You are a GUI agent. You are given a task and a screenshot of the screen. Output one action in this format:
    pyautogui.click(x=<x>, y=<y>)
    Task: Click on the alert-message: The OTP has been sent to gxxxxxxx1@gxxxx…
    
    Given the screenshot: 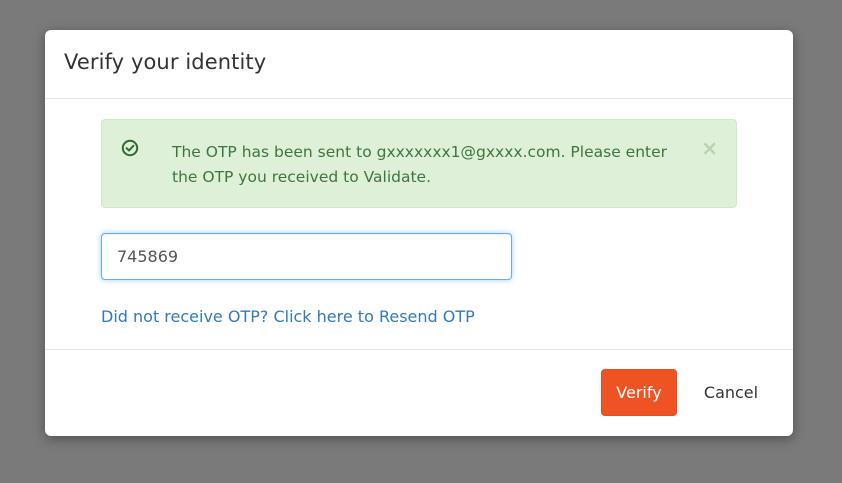 What is the action you would take?
    pyautogui.click(x=420, y=164)
    